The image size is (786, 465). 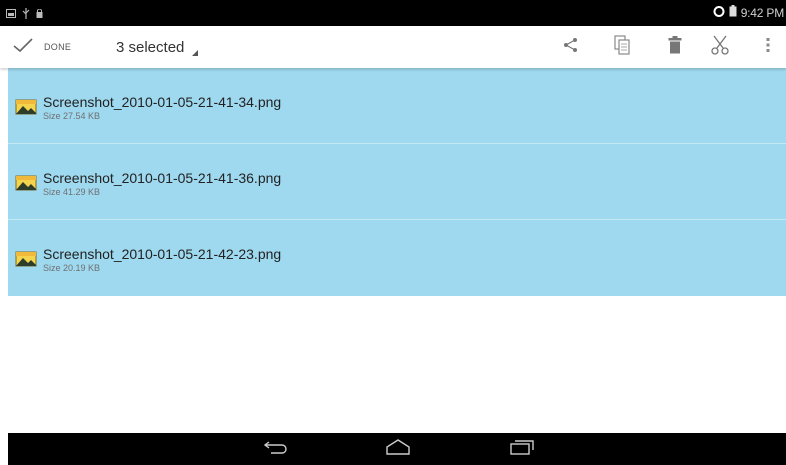 What do you see at coordinates (72, 268) in the screenshot?
I see `file-size: Size 20.19 KB` at bounding box center [72, 268].